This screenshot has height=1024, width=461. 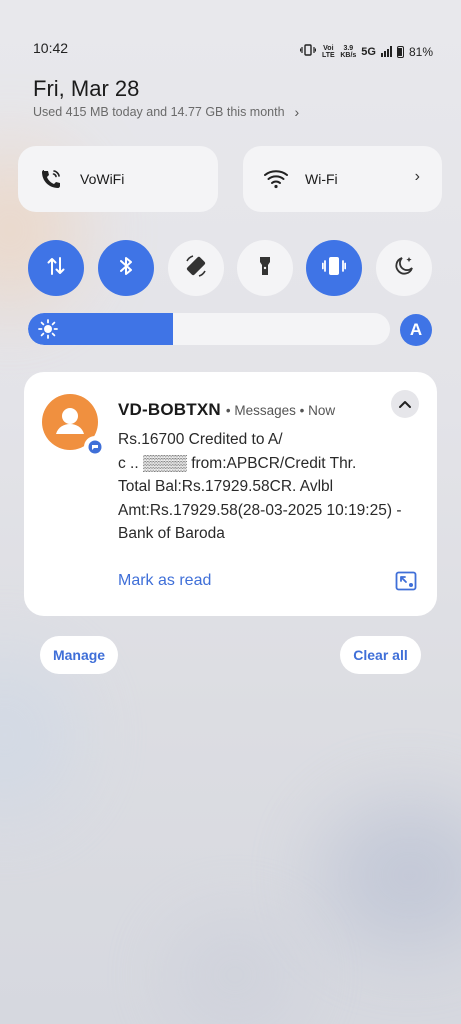 I want to click on status-icons: Voi LTE 3.9 KB/s 5G 81%, so click(x=366, y=51).